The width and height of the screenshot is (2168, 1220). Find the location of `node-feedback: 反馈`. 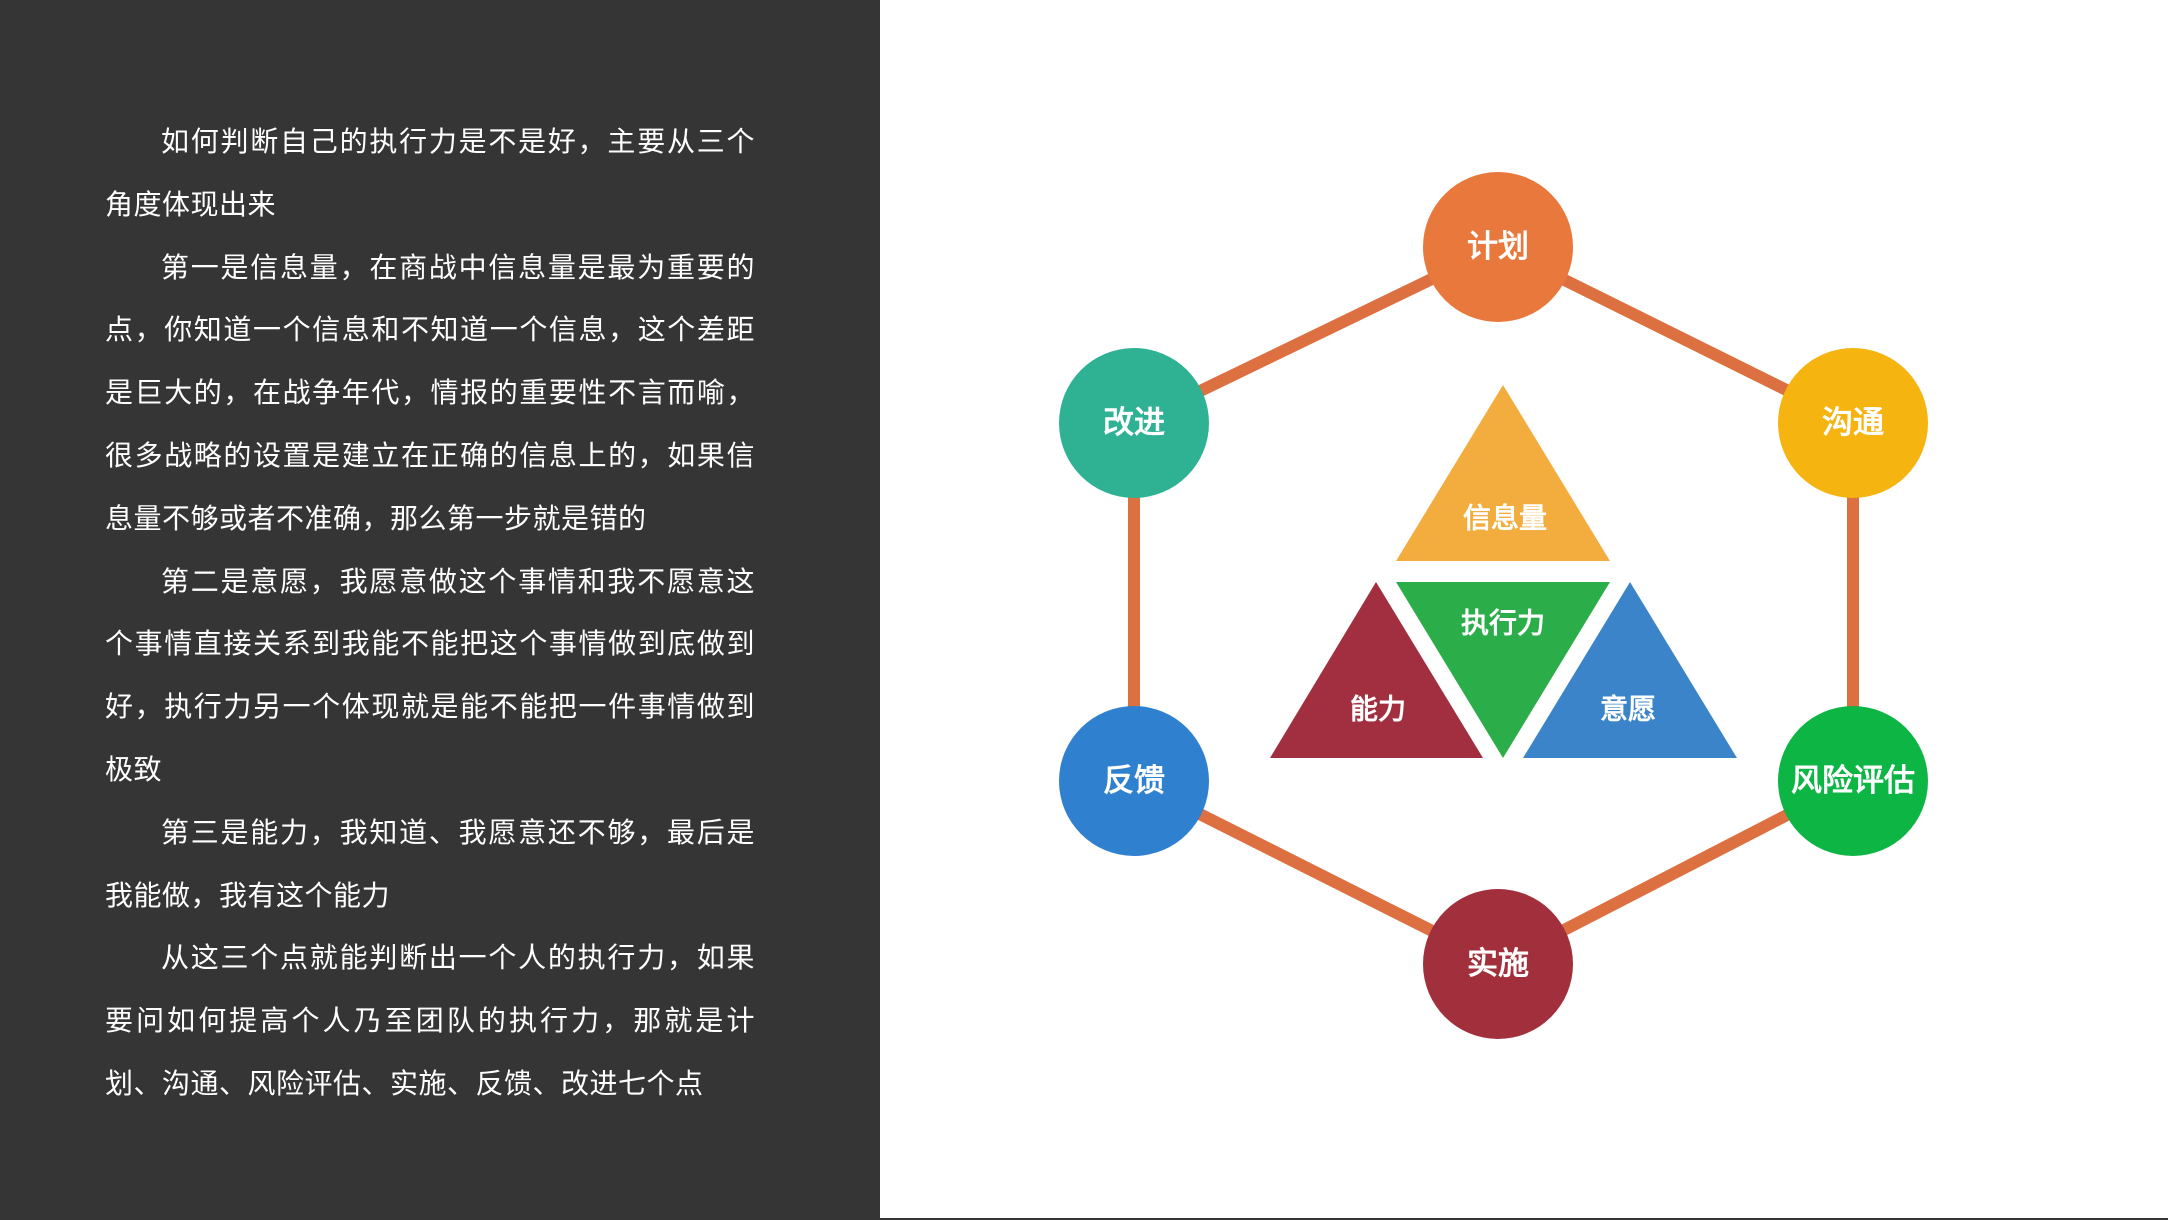

node-feedback: 反馈 is located at coordinates (1134, 781).